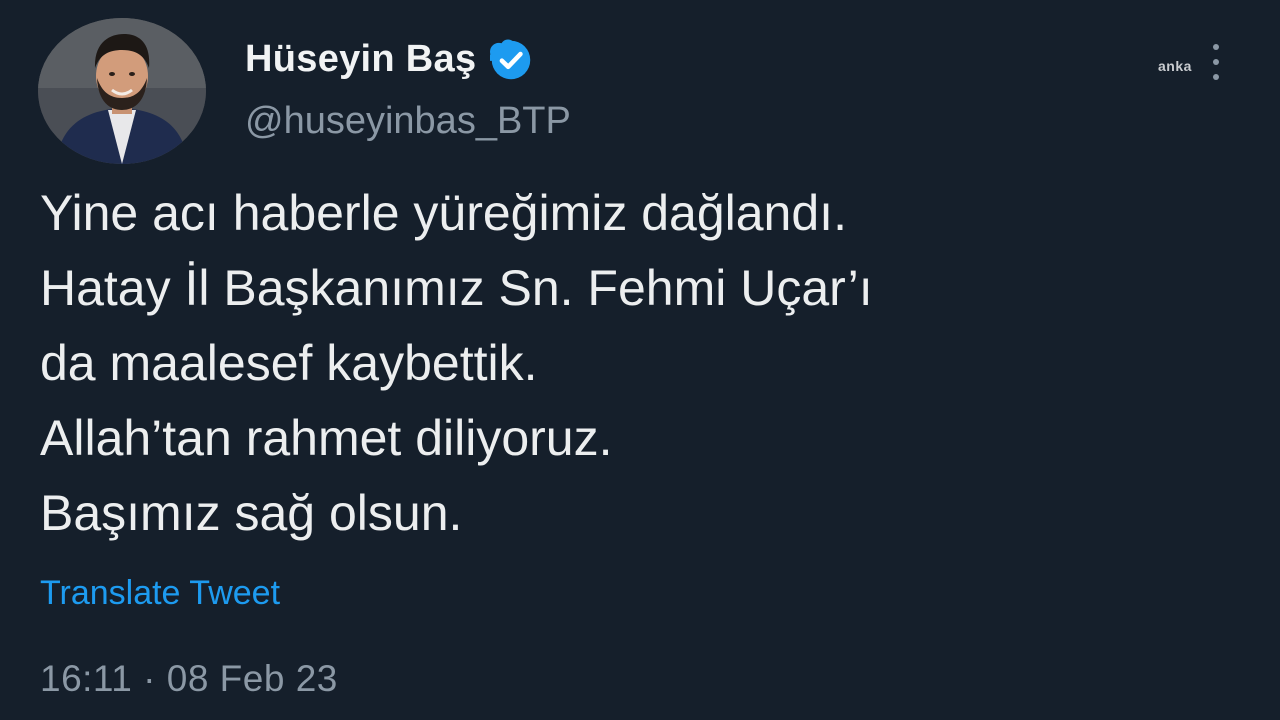 This screenshot has width=1280, height=720. I want to click on watermark-logo: anka, so click(1175, 66).